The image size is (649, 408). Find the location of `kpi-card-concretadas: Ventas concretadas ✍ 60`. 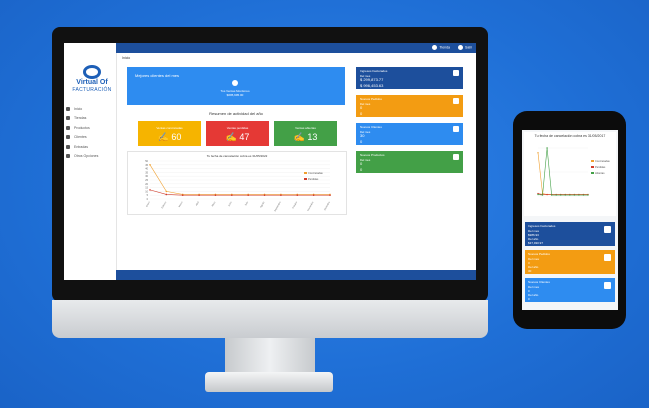

kpi-card-concretadas: Ventas concretadas ✍ 60 is located at coordinates (169, 133).